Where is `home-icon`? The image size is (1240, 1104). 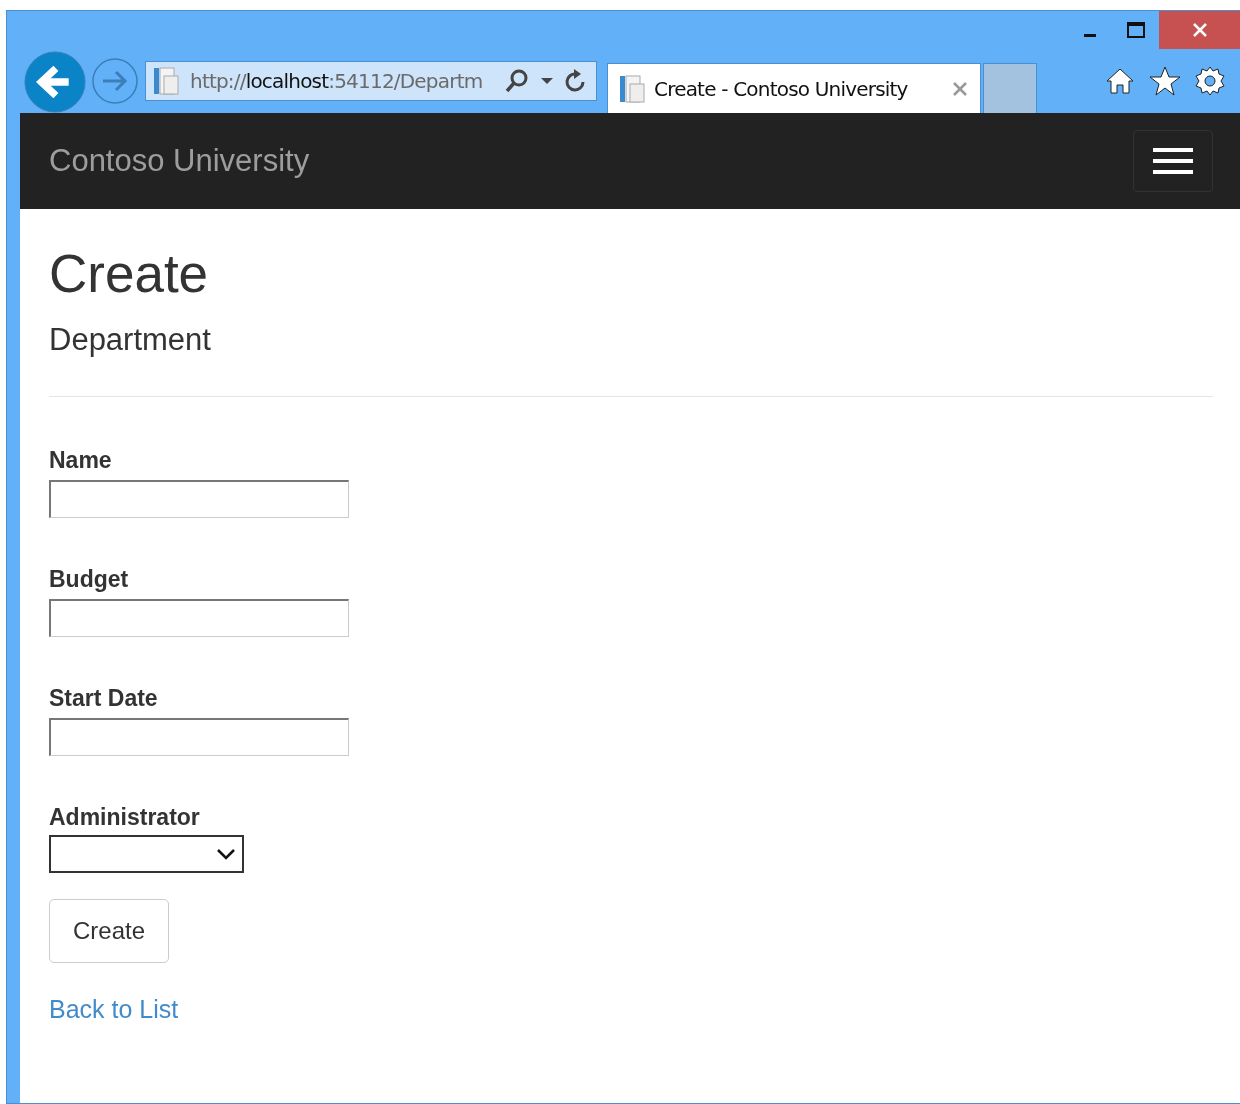
home-icon is located at coordinates (1120, 81).